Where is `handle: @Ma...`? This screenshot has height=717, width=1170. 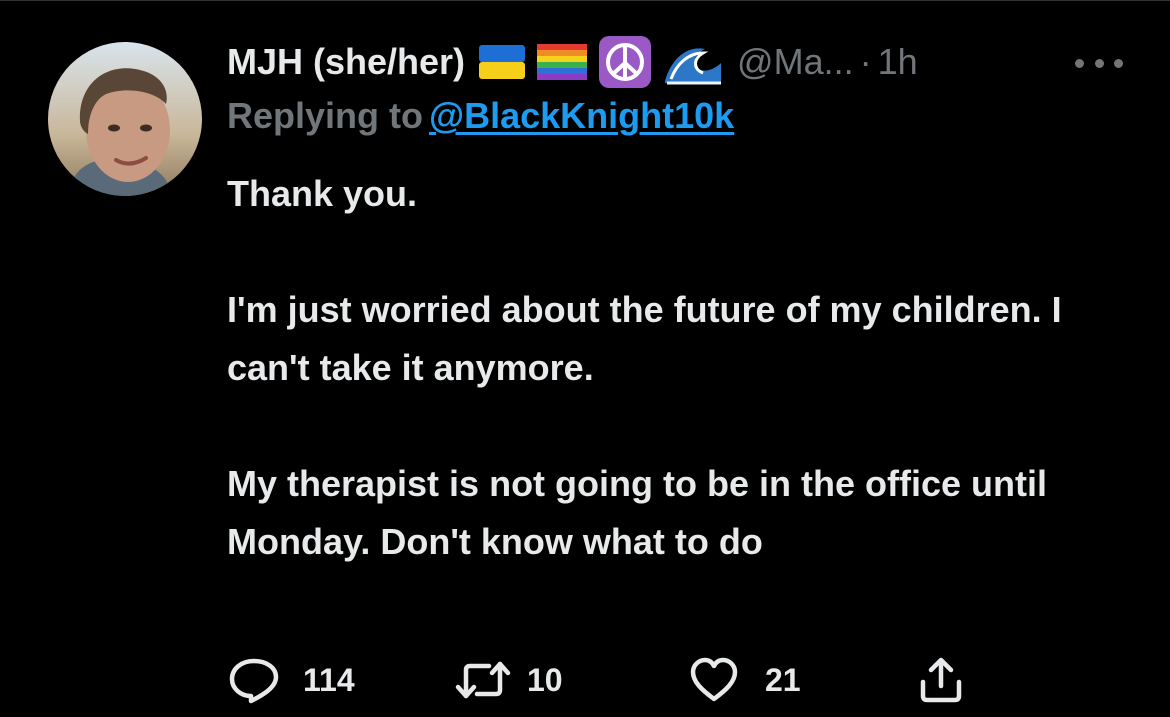 handle: @Ma... is located at coordinates (795, 62).